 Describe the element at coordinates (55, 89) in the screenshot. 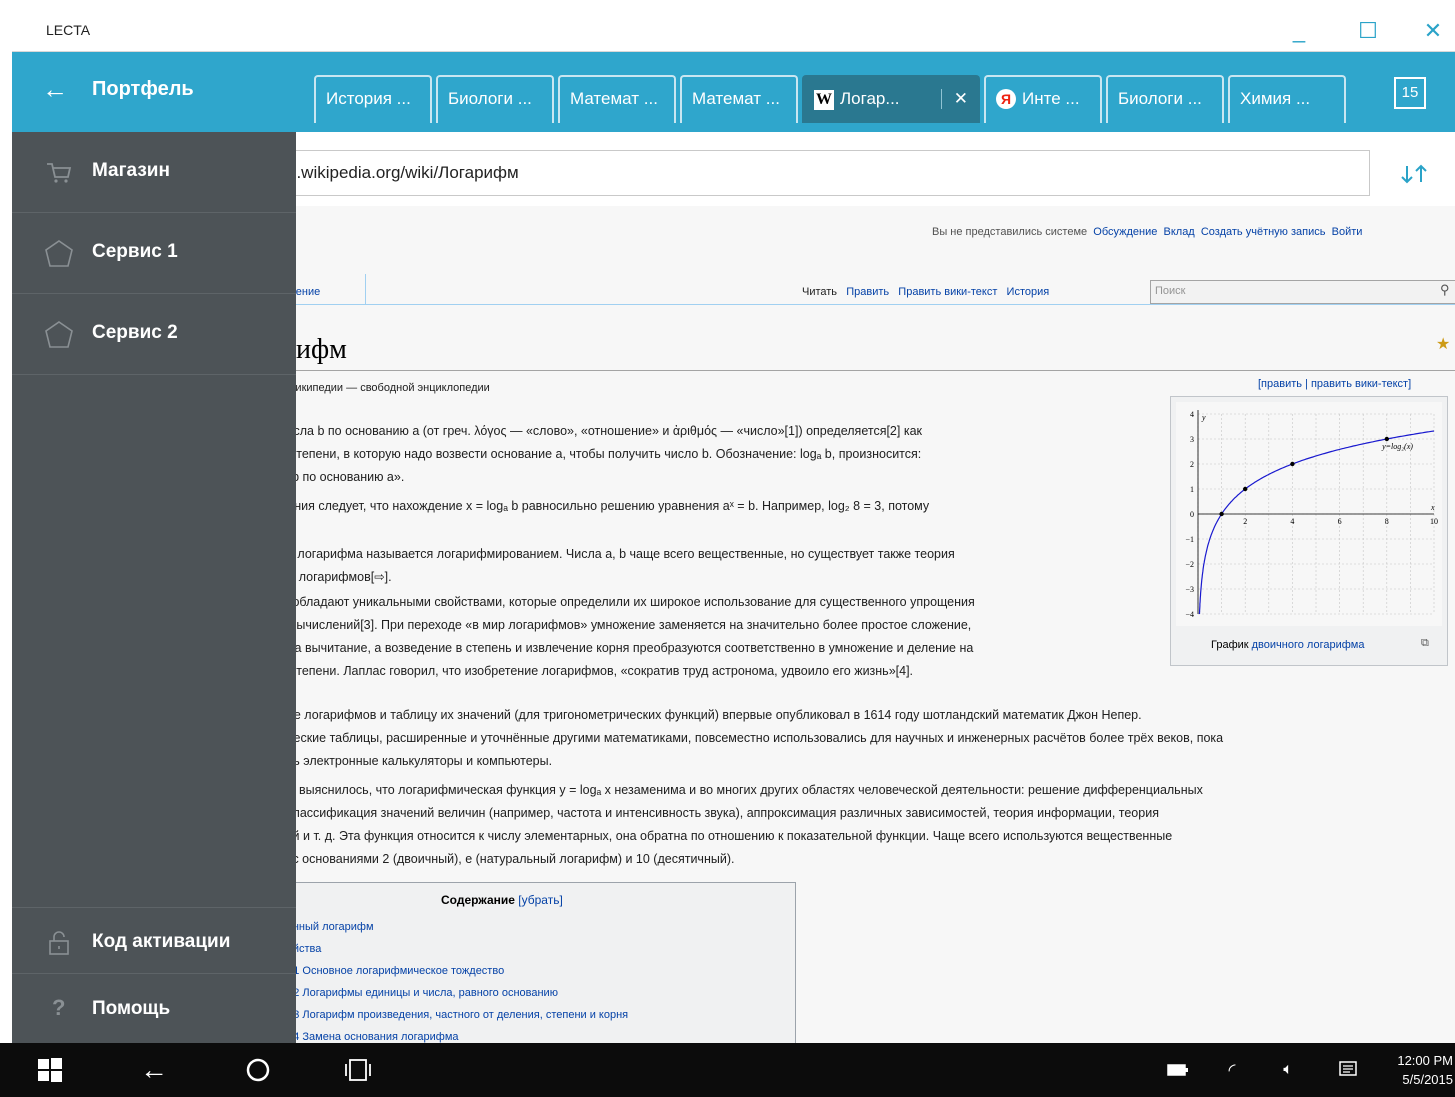

I see `back-arrow-icon: ←` at that location.